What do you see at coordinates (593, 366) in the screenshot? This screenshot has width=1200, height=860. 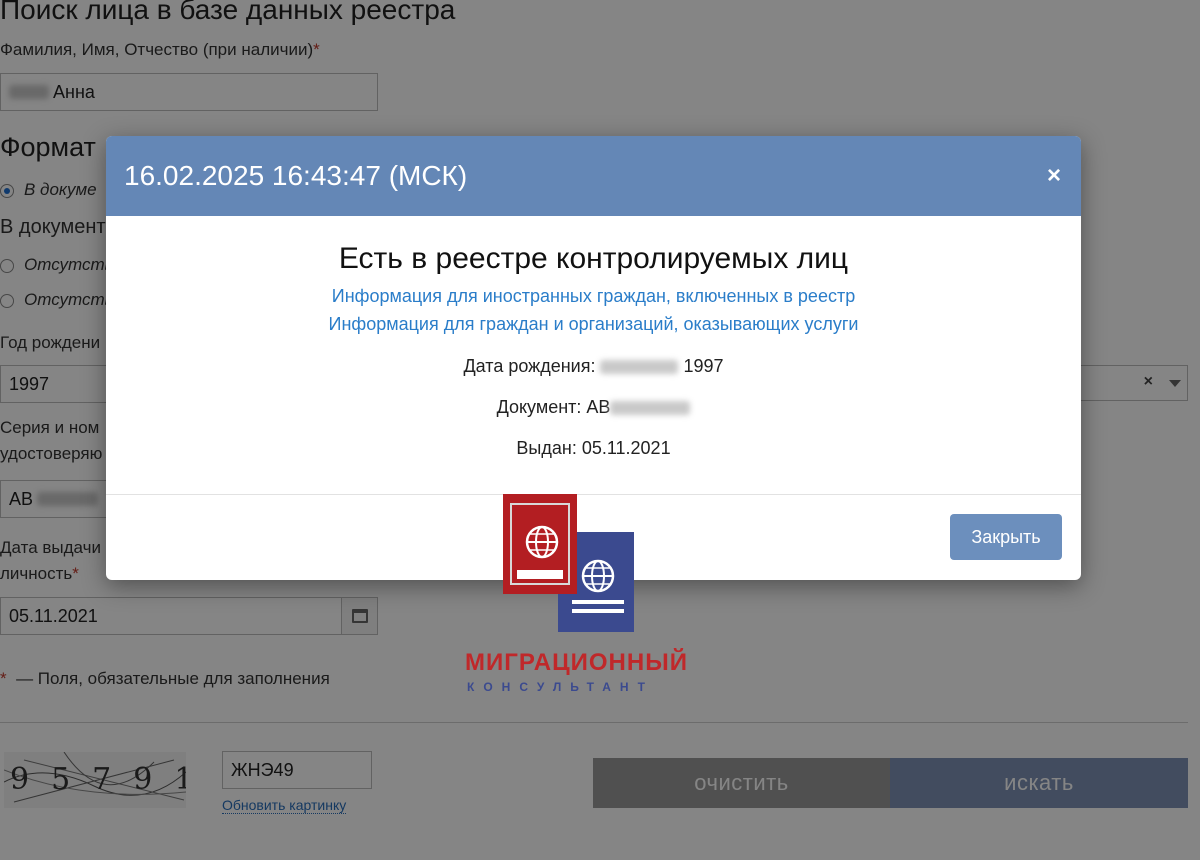 I see `dob-line: Дата рождения: 1997` at bounding box center [593, 366].